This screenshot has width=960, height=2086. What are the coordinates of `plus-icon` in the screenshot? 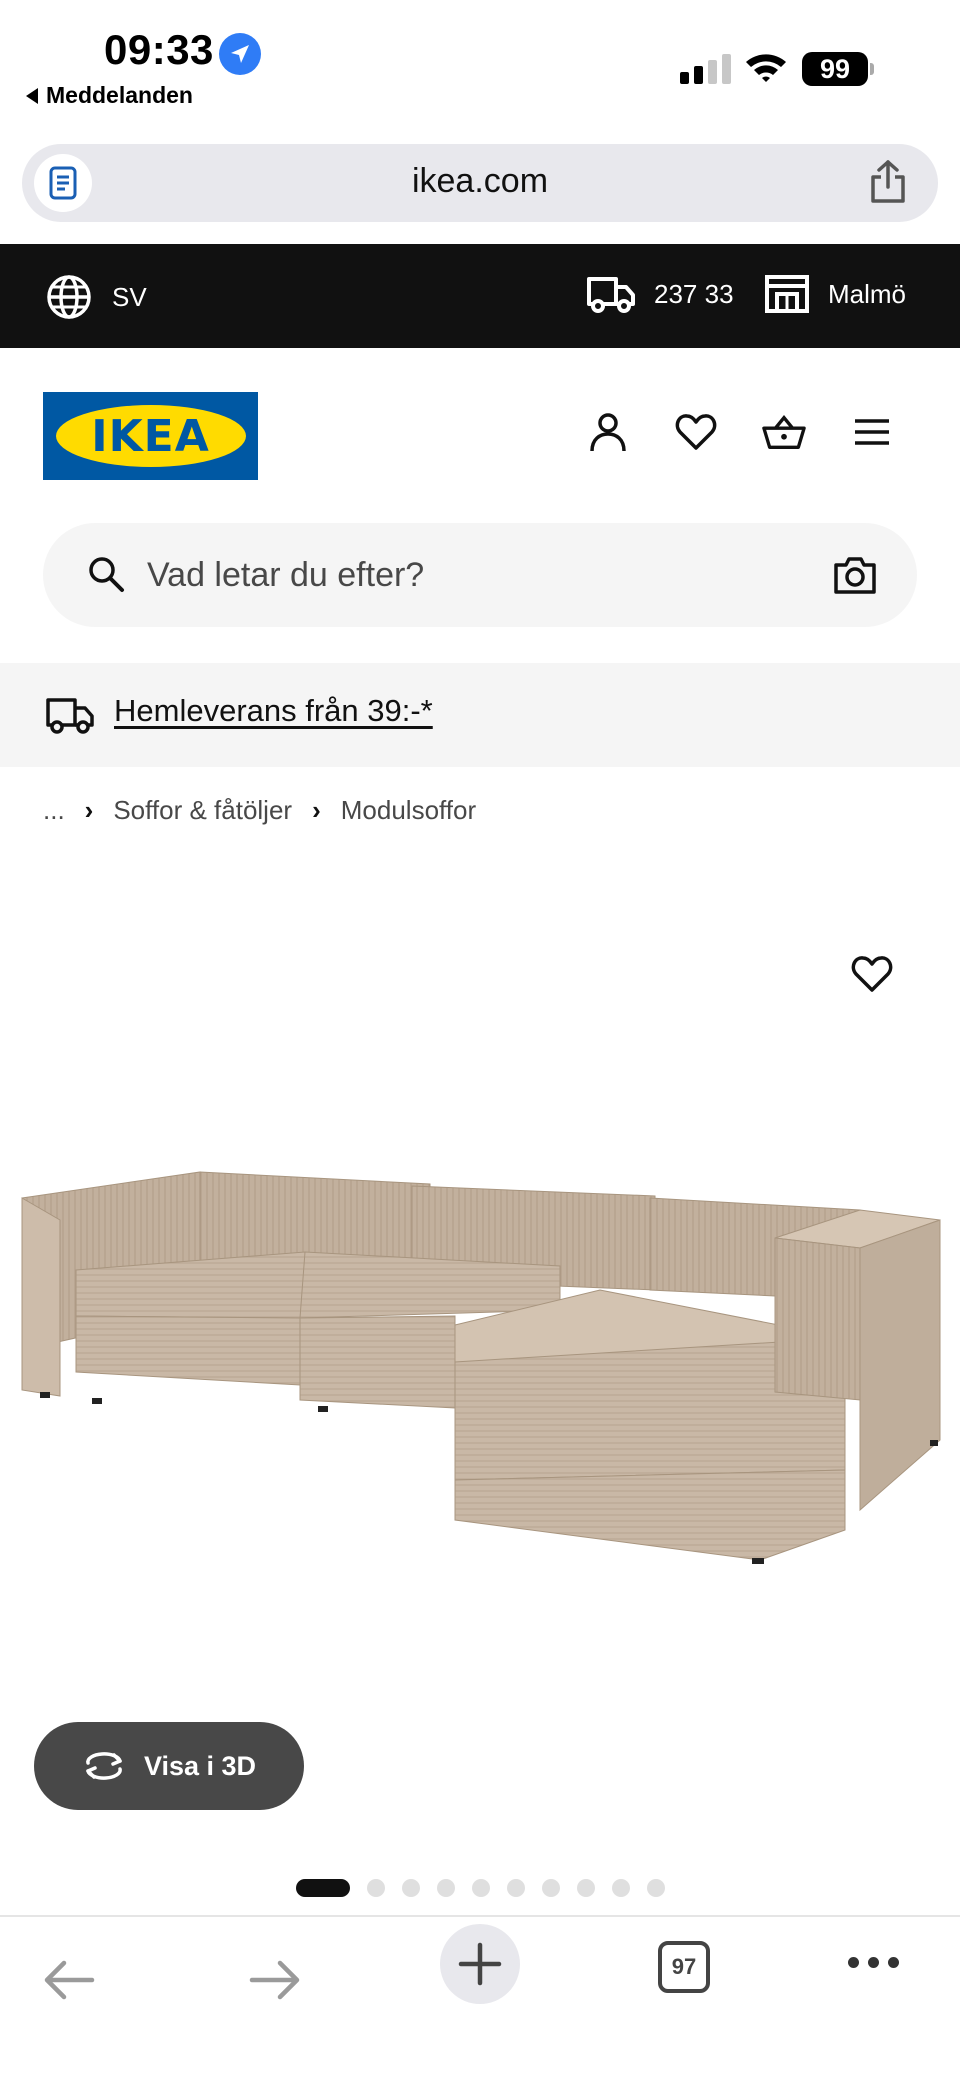 It's located at (480, 1964).